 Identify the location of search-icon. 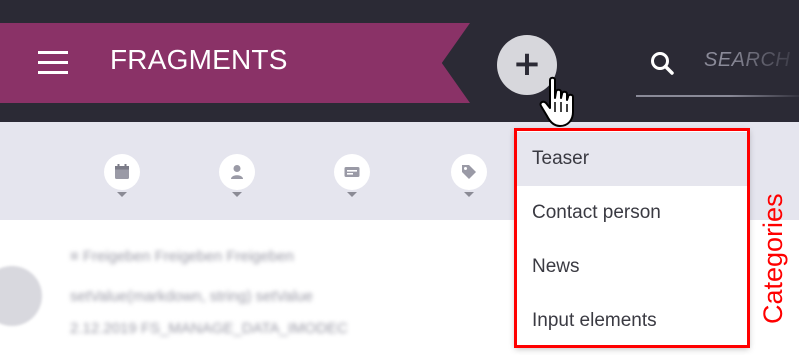
(662, 63).